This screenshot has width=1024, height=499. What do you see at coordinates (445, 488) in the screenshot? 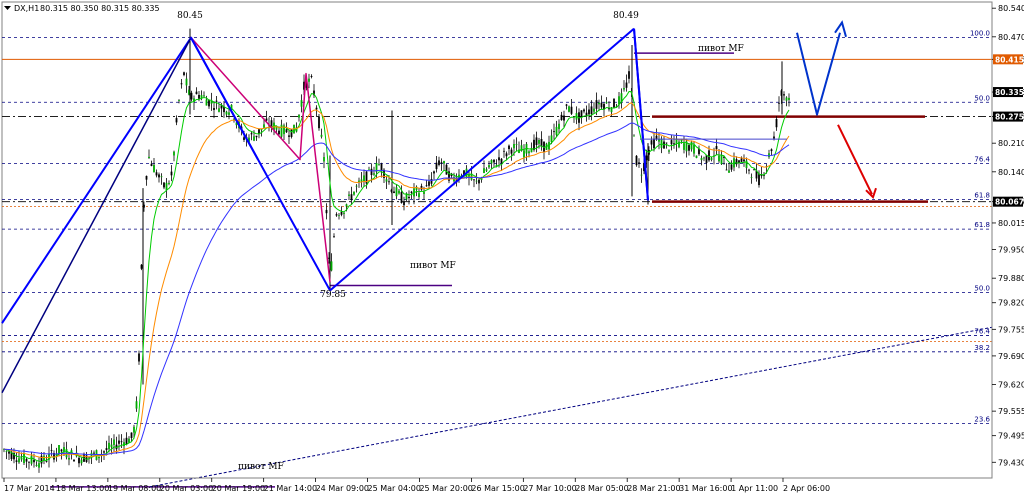
I see `x-tick-label: 25 Mar 20:00` at bounding box center [445, 488].